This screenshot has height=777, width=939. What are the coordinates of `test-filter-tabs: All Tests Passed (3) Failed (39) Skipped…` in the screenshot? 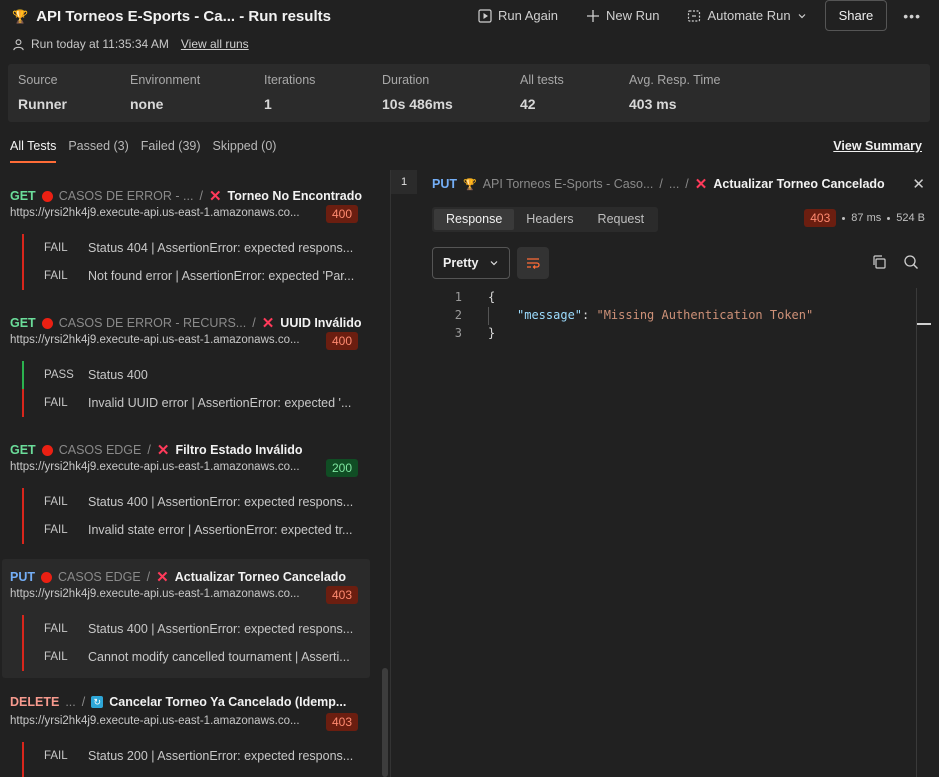 It's located at (143, 151).